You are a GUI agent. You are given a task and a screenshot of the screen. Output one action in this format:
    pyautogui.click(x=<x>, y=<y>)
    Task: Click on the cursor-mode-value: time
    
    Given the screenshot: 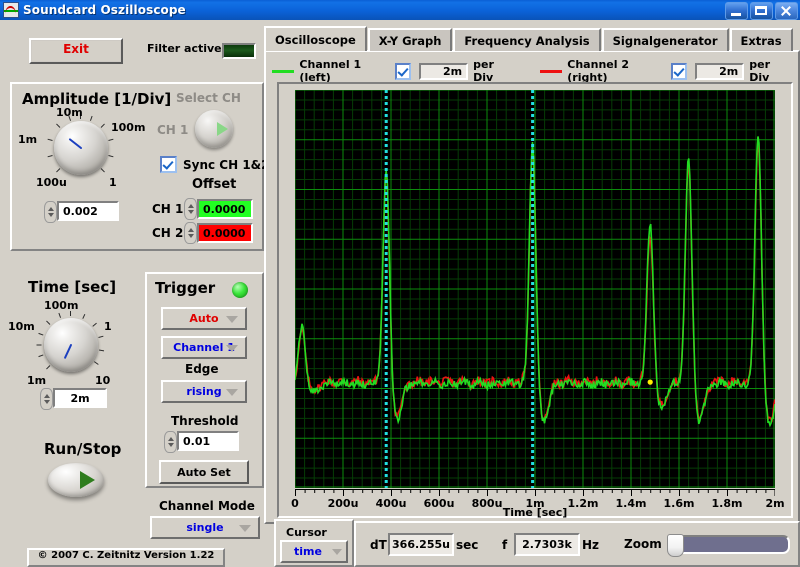 What is the action you would take?
    pyautogui.click(x=308, y=551)
    